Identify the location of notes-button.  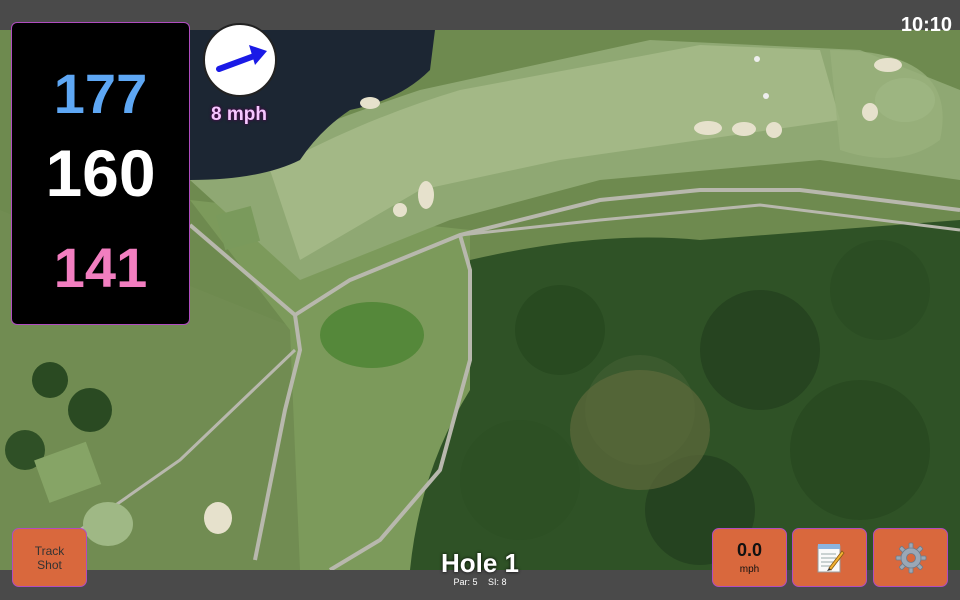
(829, 557).